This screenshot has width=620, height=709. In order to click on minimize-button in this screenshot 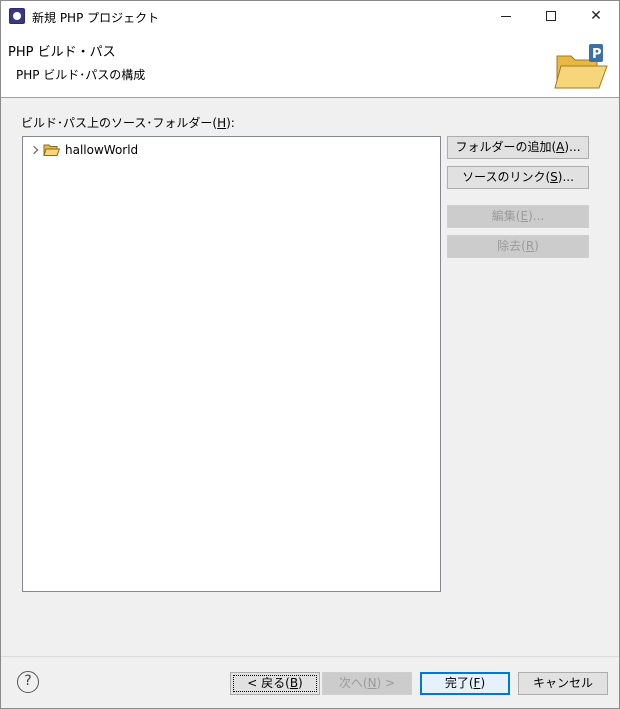, I will do `click(506, 16)`.